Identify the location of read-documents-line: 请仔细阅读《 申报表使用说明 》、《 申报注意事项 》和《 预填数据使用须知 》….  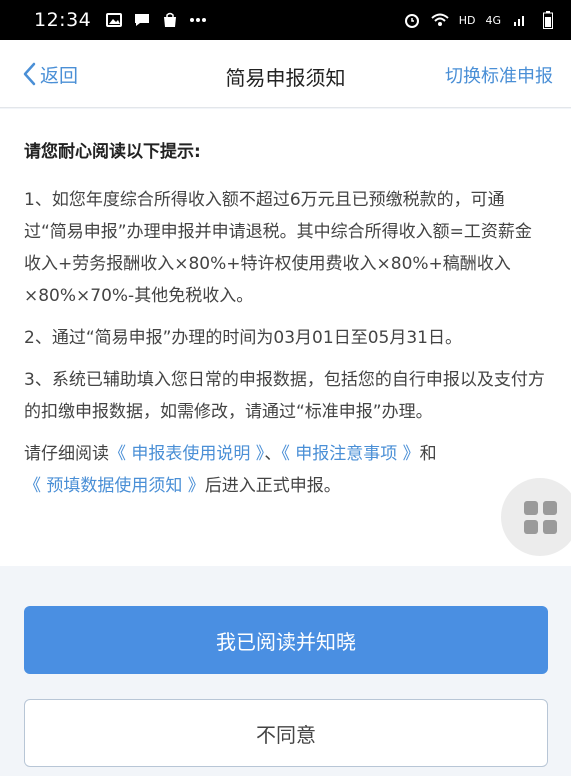
(285, 470).